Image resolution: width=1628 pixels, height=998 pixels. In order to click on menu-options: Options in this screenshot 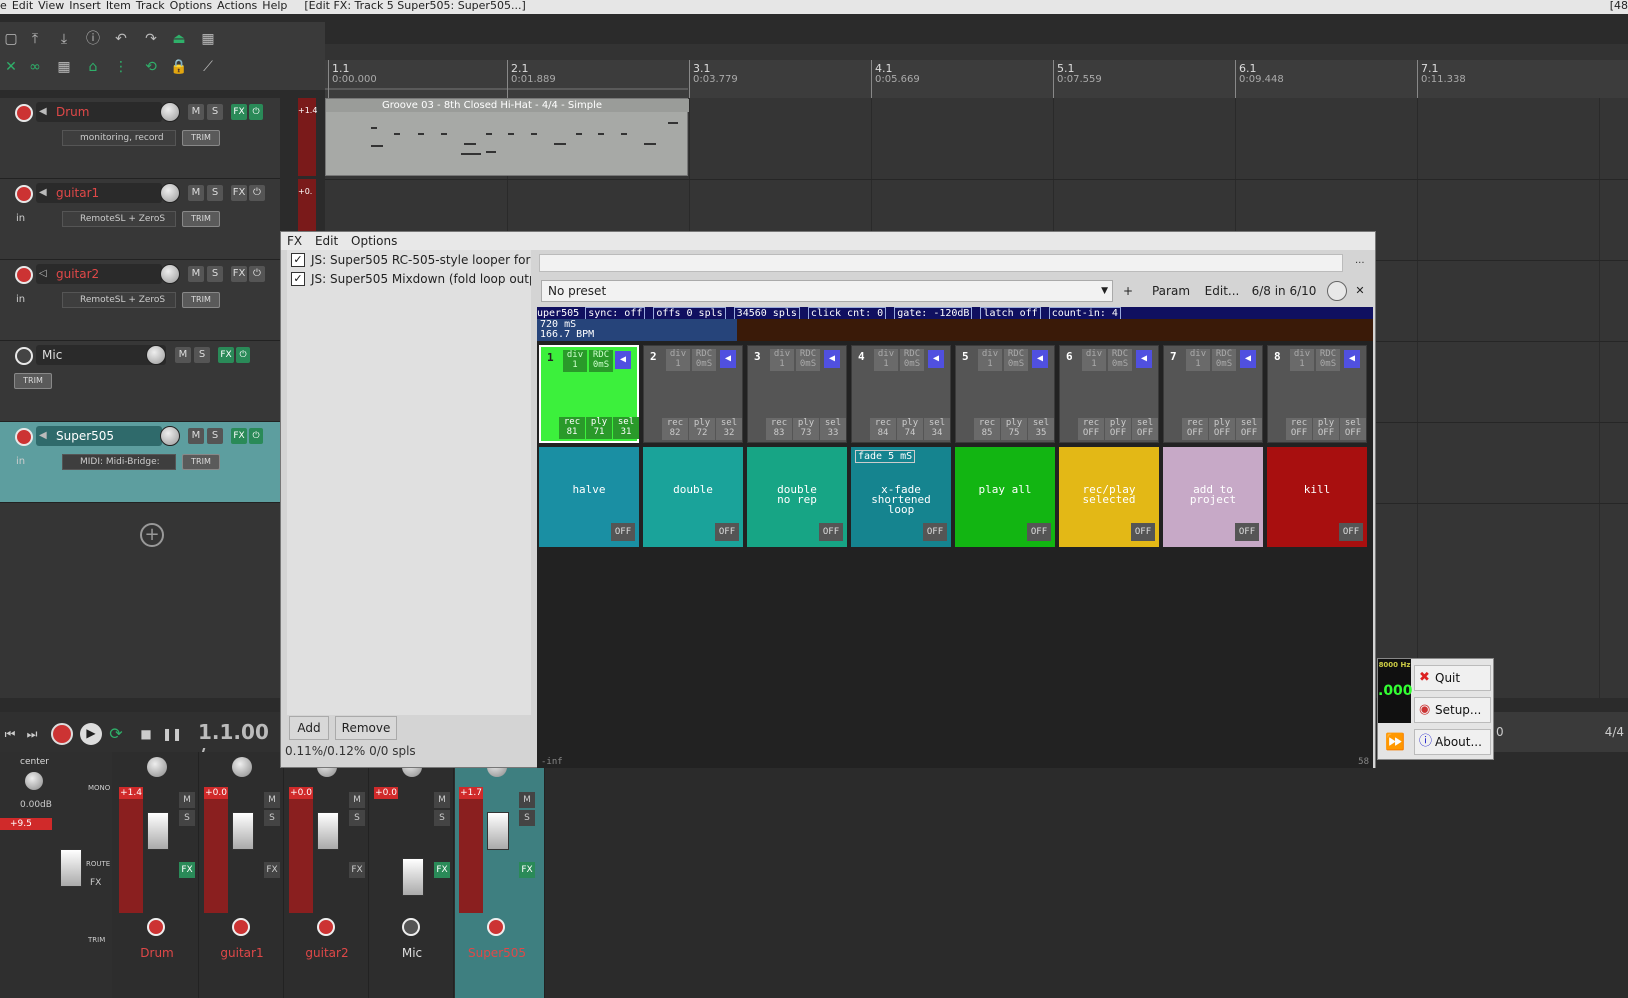, I will do `click(193, 5)`.